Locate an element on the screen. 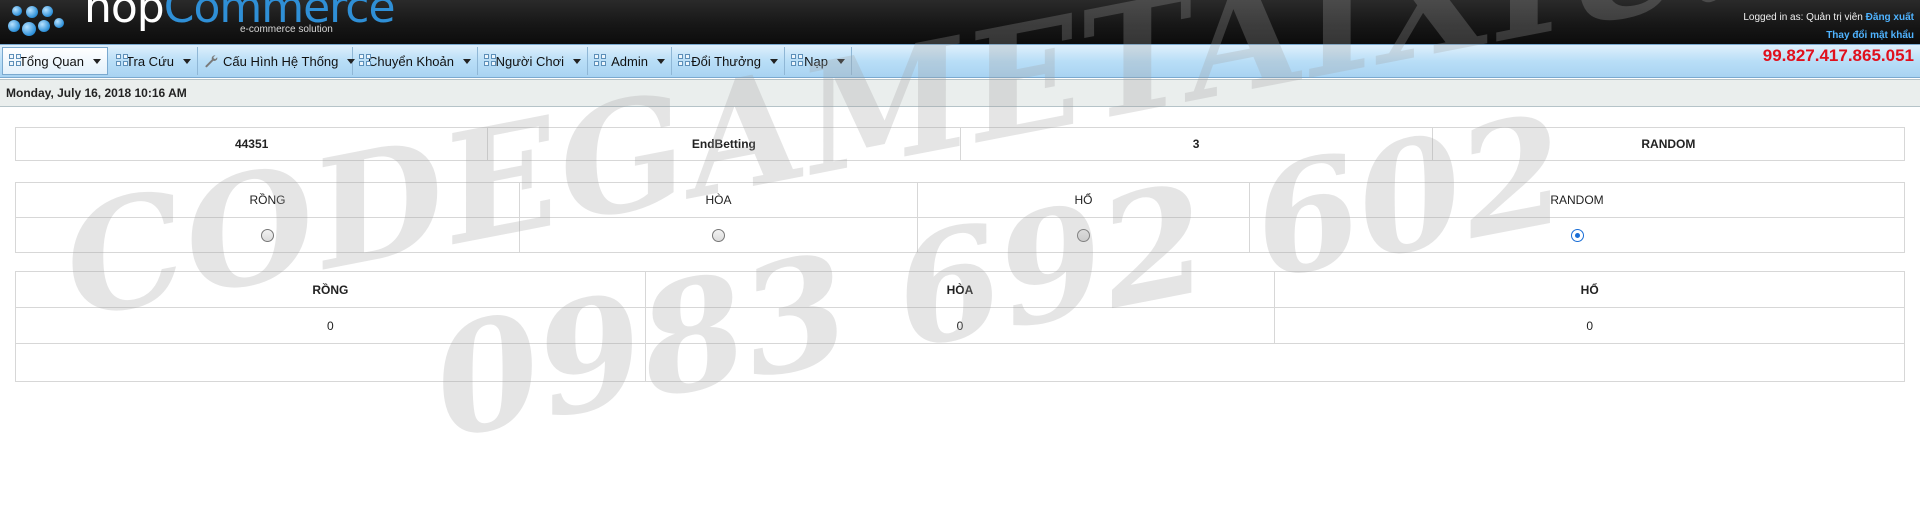  menu-label: Tra Cứu is located at coordinates (150, 61).